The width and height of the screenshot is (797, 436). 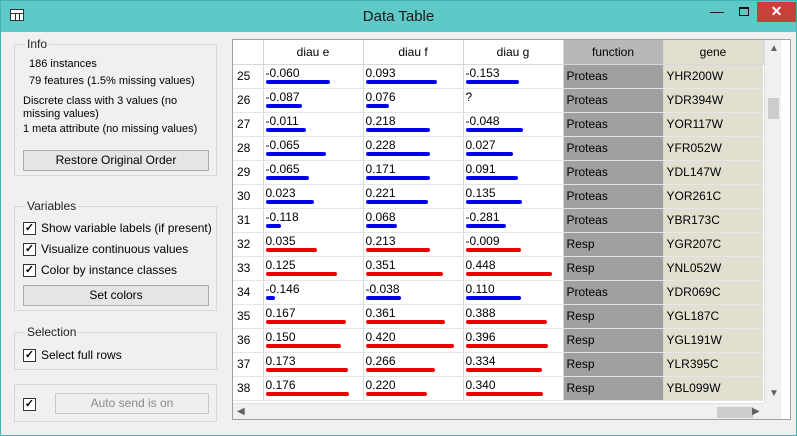 I want to click on cell-gene: YOR261C, so click(x=713, y=196).